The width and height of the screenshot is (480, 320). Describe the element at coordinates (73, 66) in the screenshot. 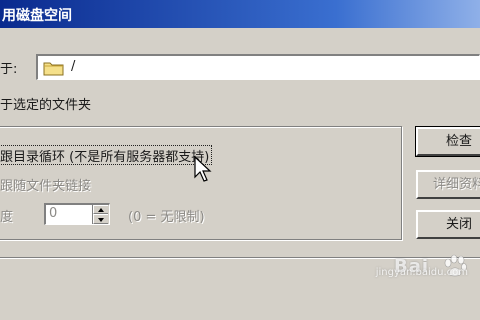

I see `path-value: /` at that location.